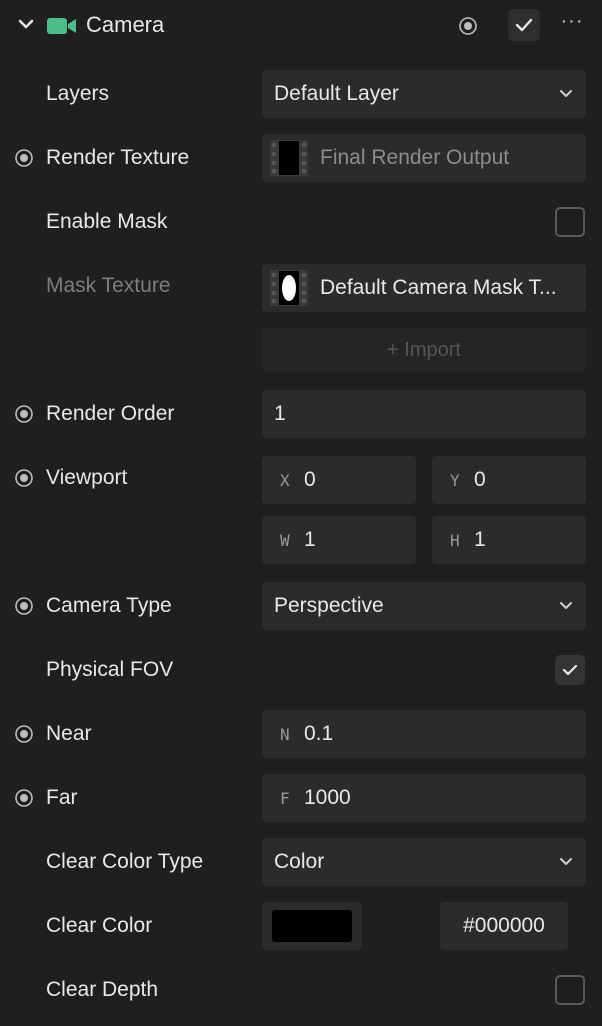 The image size is (602, 1026). I want to click on render-order-label: Render Order, so click(110, 413).